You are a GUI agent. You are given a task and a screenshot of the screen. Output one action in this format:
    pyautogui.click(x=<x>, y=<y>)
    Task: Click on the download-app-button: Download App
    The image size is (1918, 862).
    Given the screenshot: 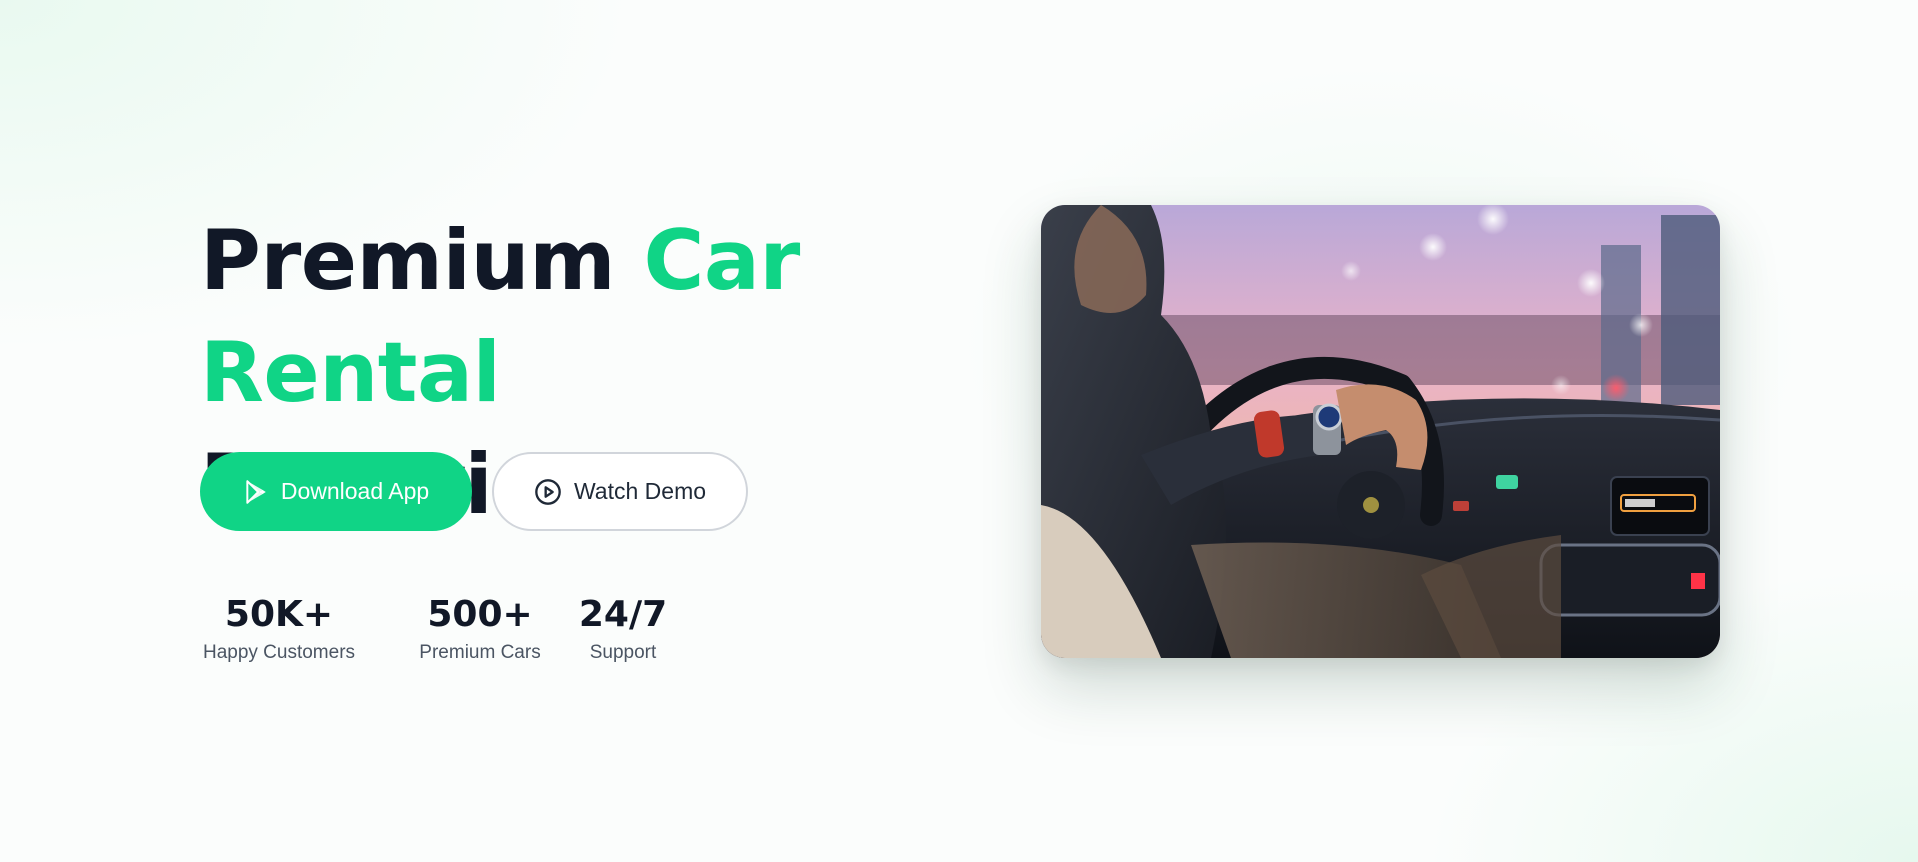 What is the action you would take?
    pyautogui.click(x=336, y=491)
    